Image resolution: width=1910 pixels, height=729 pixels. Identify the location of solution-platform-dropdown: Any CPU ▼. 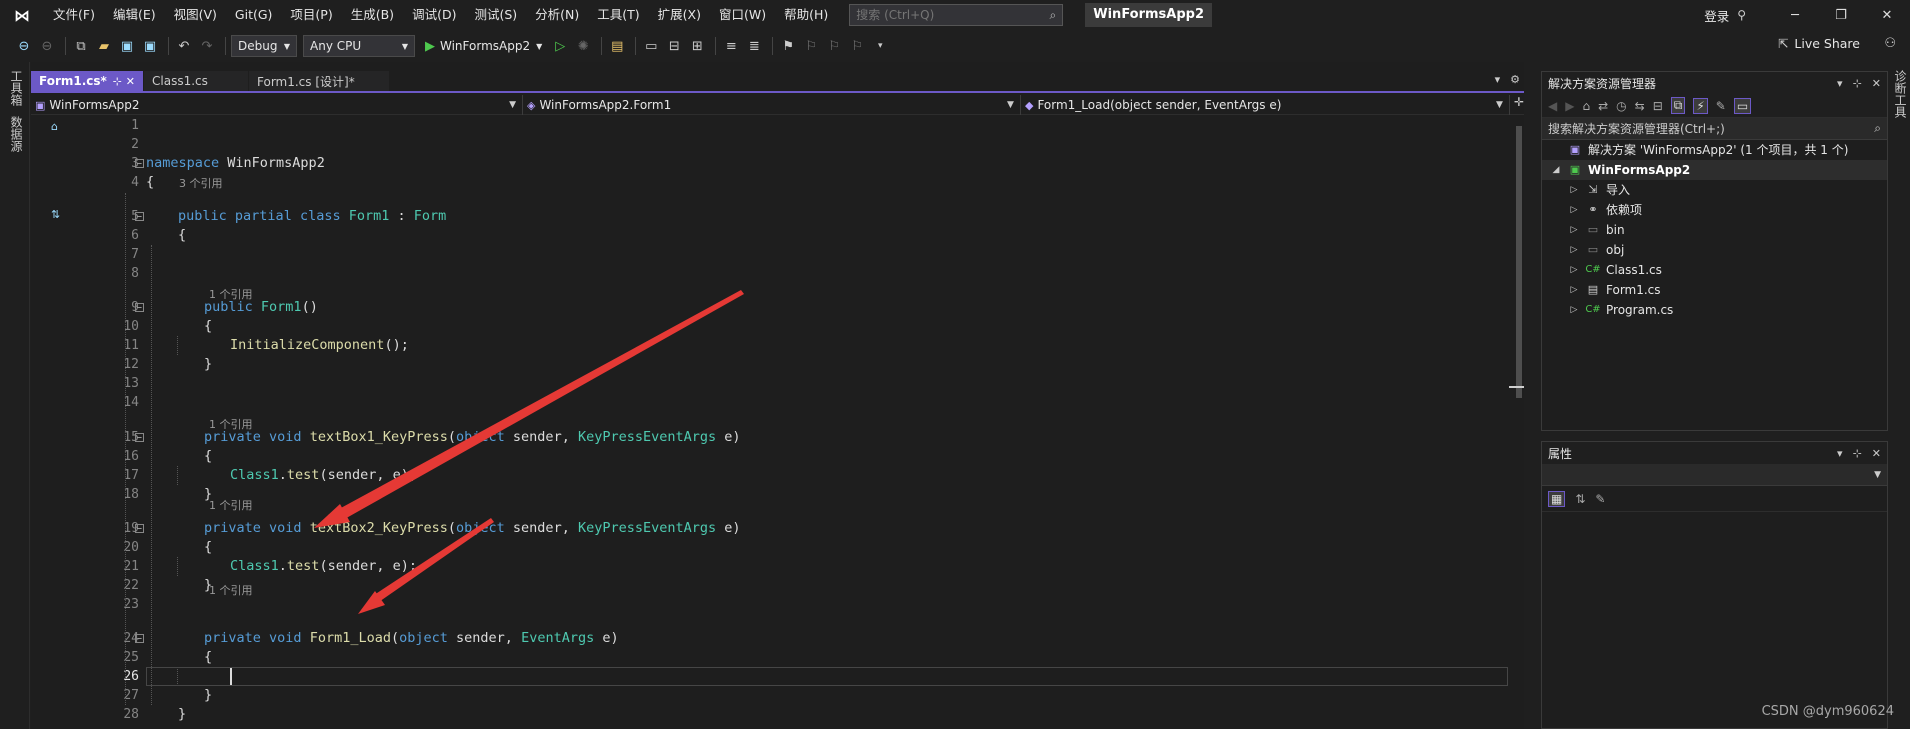
(359, 46).